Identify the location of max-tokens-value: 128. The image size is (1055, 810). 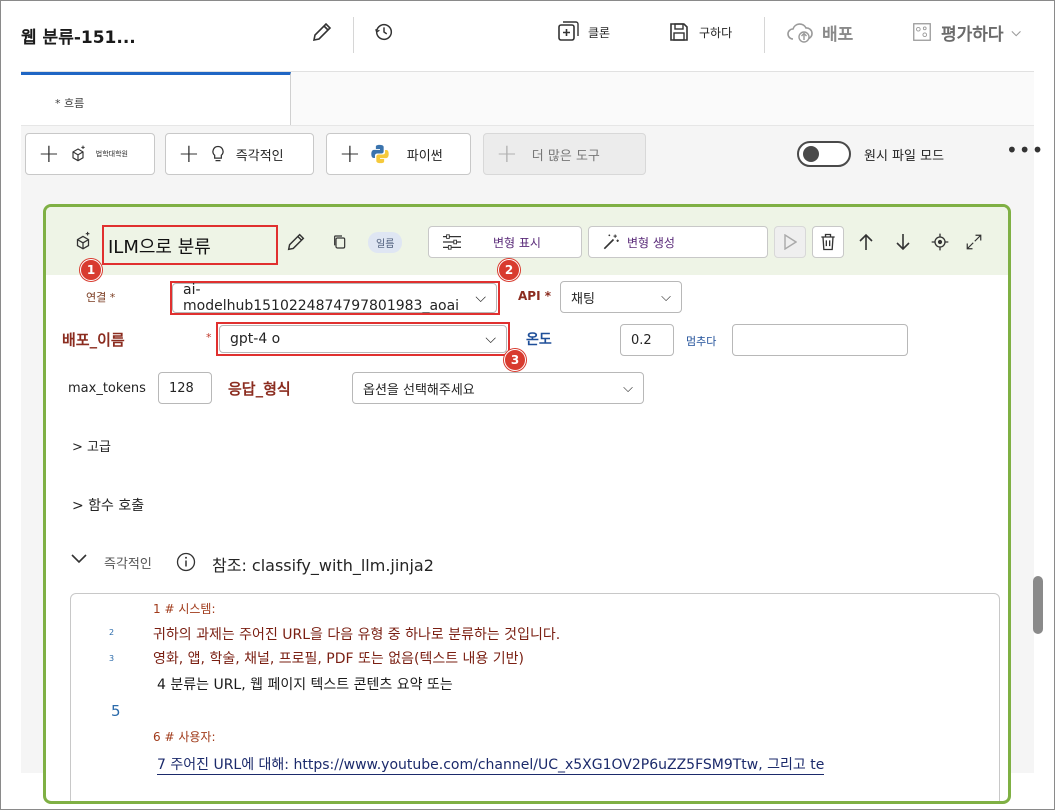
(181, 388).